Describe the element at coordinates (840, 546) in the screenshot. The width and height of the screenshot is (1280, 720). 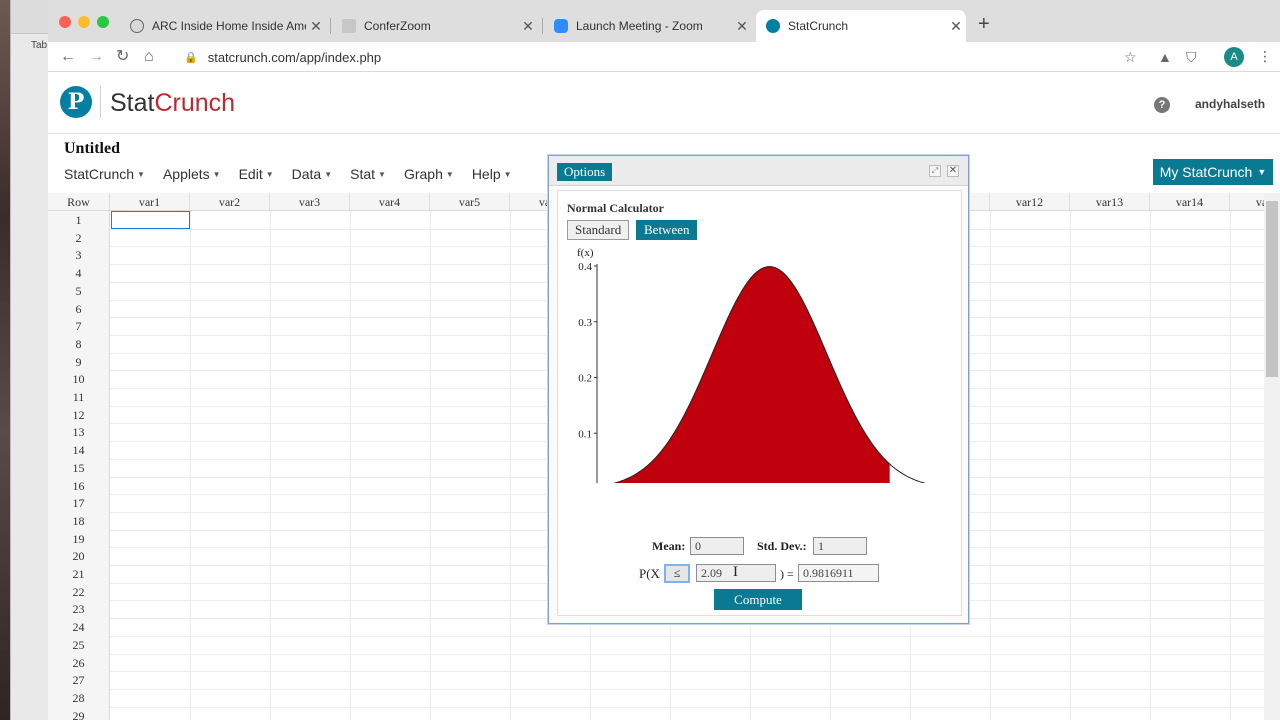
I see `std-dev-input: 1` at that location.